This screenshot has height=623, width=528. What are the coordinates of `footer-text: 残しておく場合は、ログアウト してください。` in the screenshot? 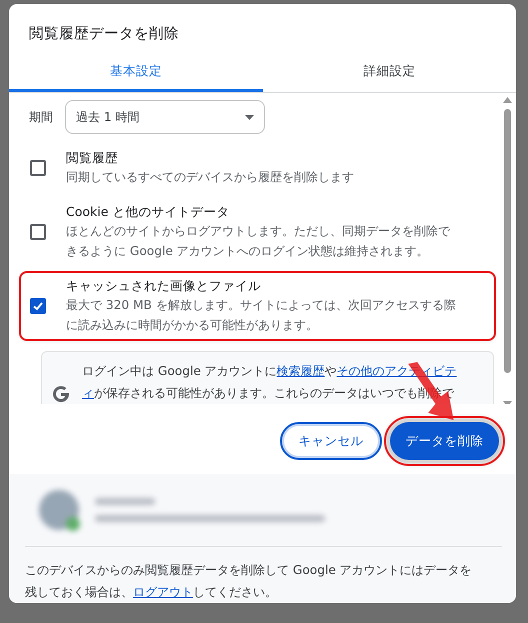 It's located at (151, 592).